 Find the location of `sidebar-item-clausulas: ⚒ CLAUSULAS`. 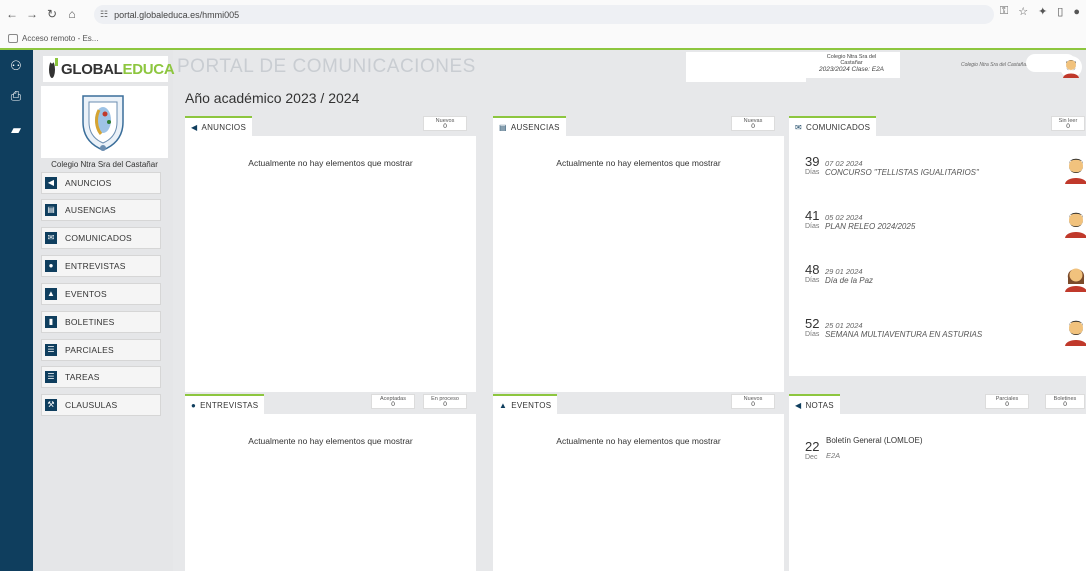

sidebar-item-clausulas: ⚒ CLAUSULAS is located at coordinates (101, 405).